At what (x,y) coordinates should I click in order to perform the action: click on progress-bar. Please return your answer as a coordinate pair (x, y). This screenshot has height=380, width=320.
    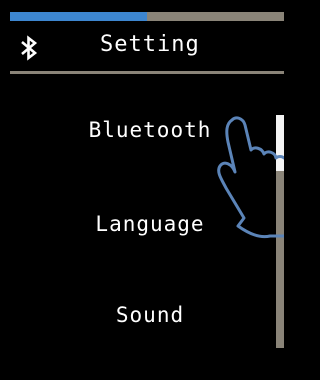
    Looking at the image, I should click on (147, 16).